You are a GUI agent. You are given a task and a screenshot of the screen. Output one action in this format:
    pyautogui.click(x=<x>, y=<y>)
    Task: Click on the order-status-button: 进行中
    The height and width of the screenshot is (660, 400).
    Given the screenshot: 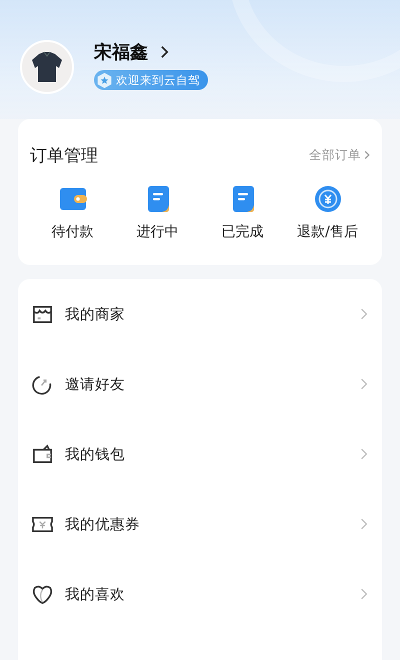 What is the action you would take?
    pyautogui.click(x=157, y=213)
    